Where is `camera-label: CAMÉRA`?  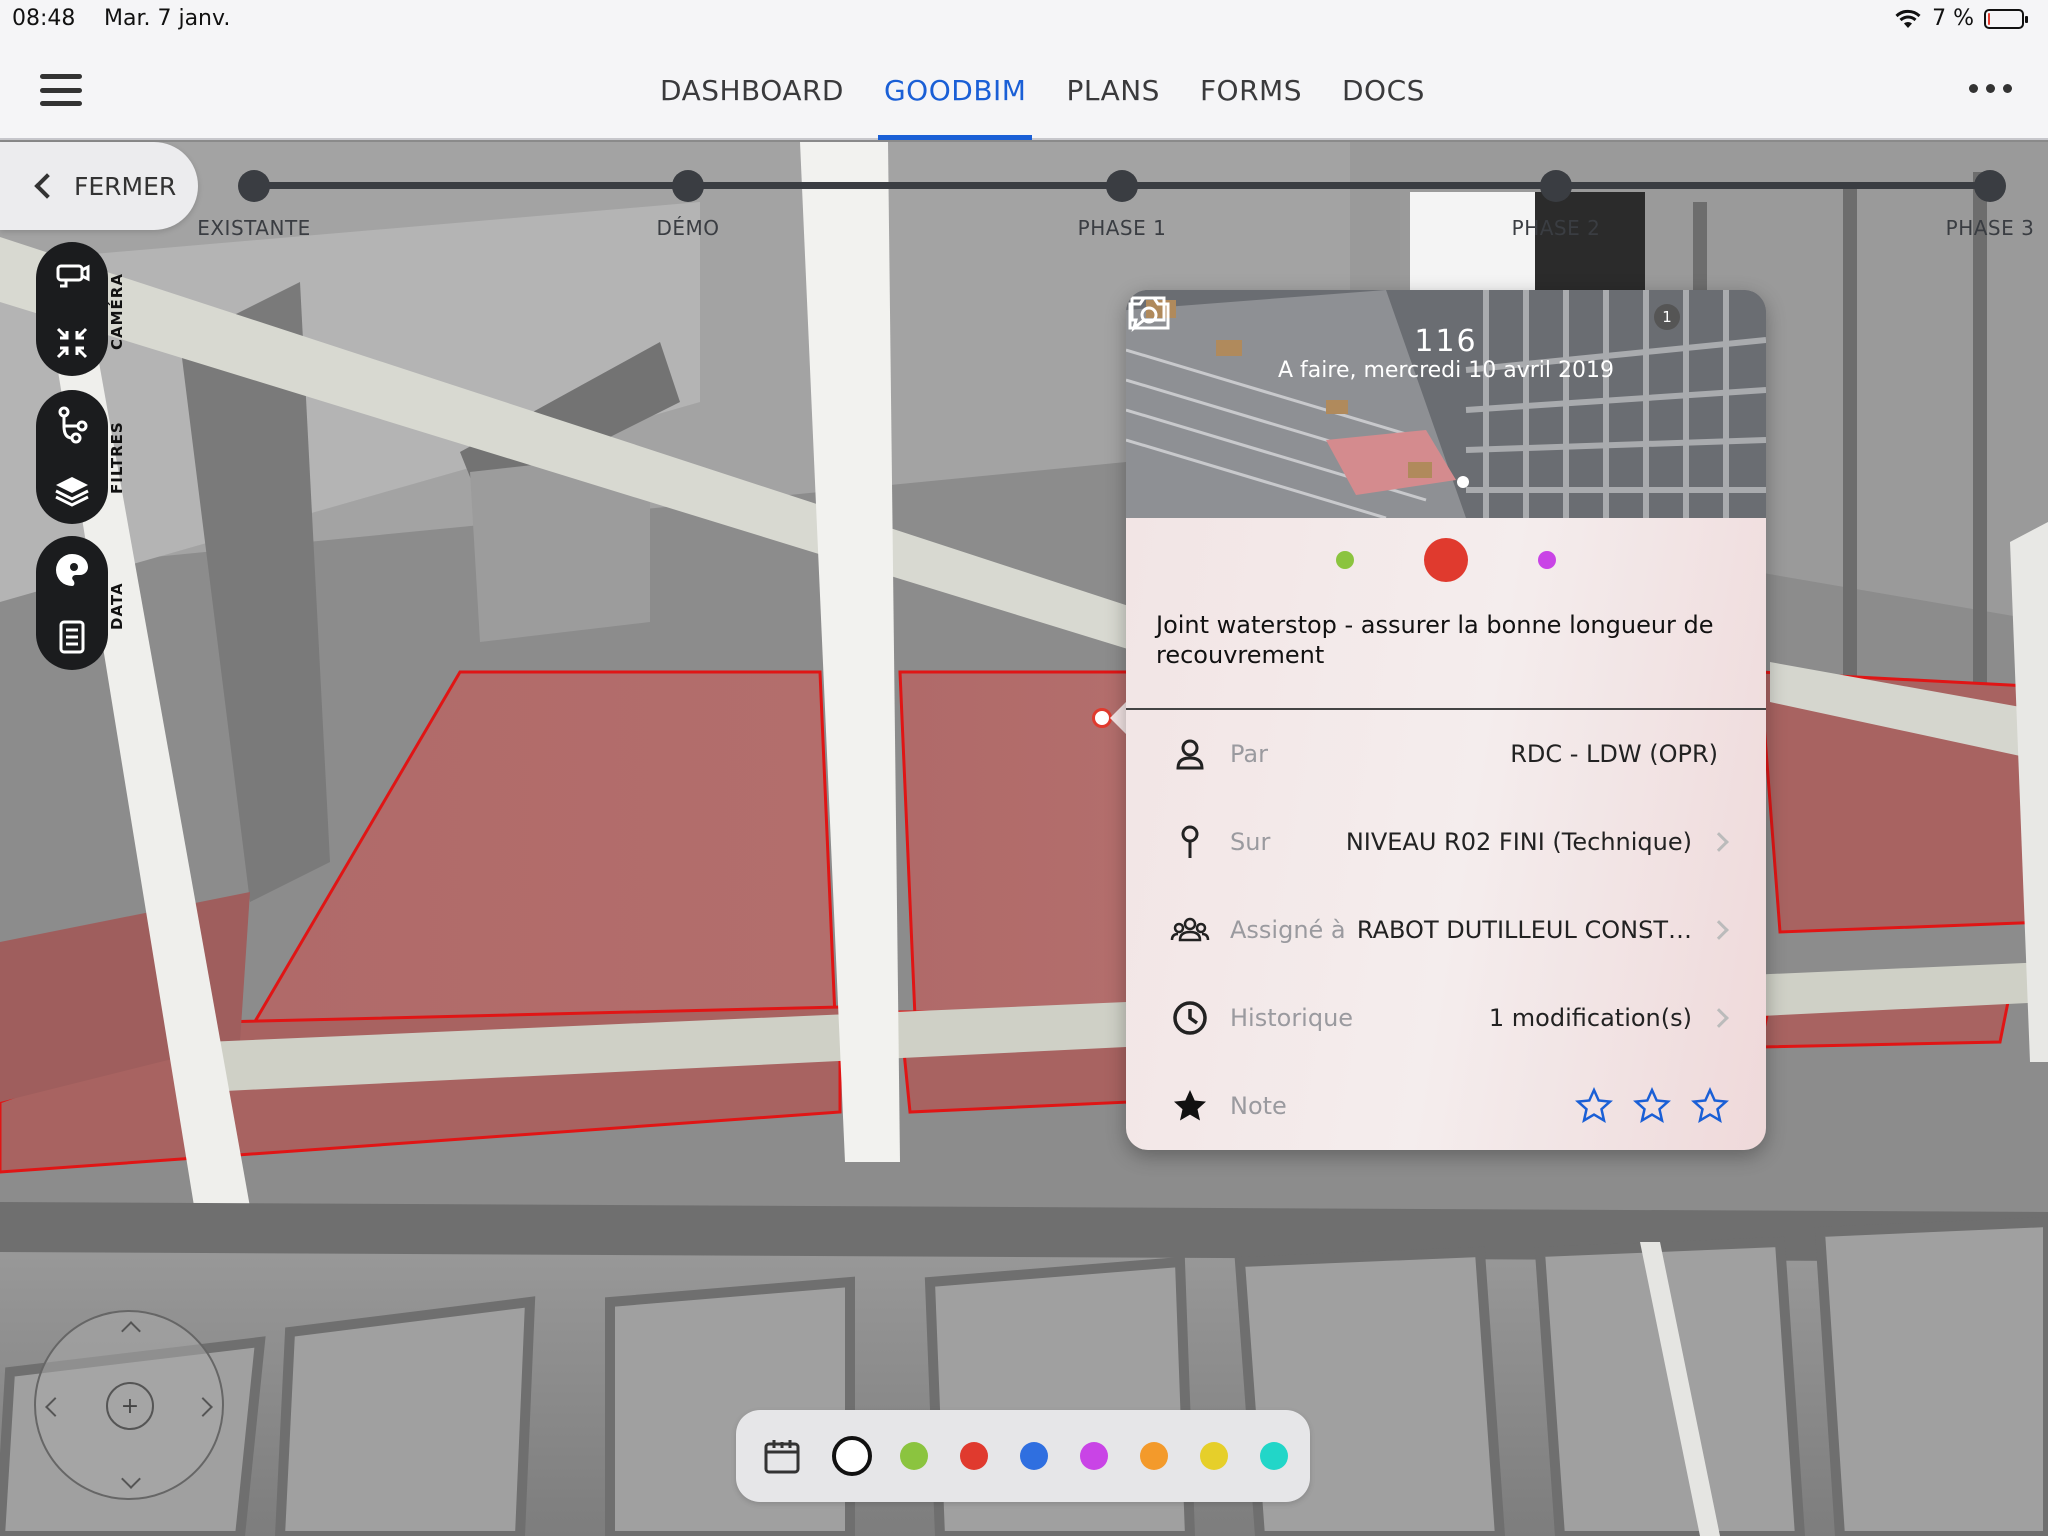 camera-label: CAMÉRA is located at coordinates (117, 311).